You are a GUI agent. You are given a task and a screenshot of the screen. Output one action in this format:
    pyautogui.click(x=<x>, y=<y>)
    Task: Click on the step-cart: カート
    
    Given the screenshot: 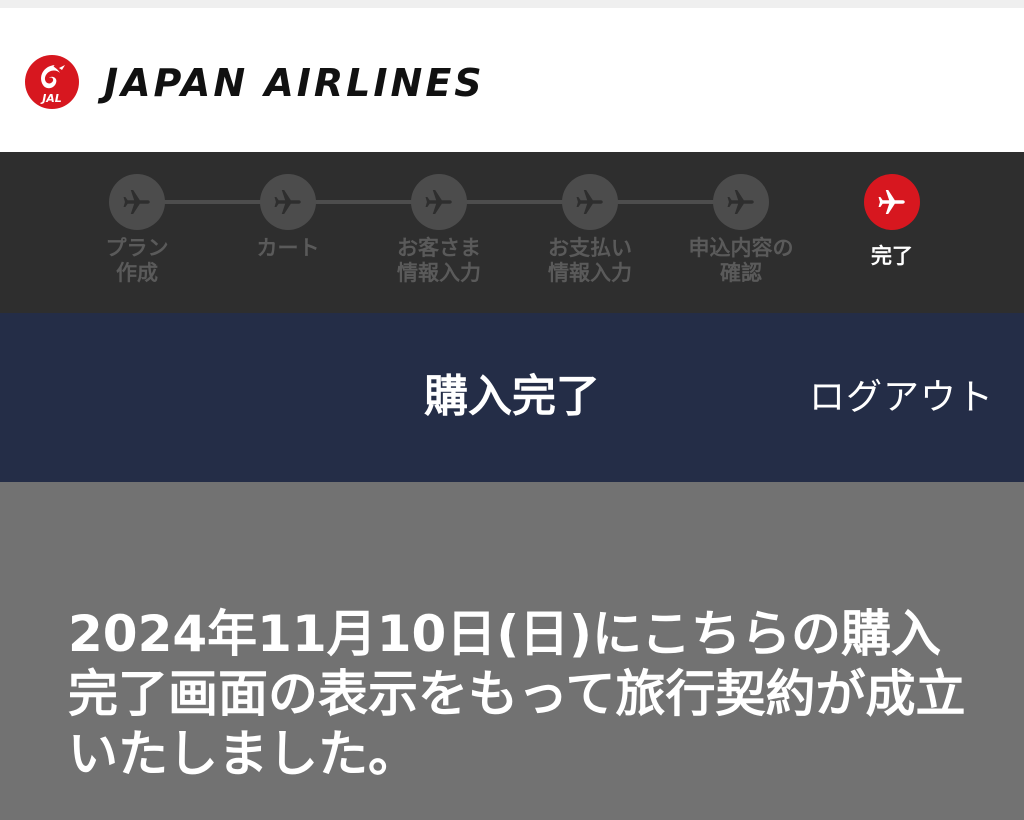 What is the action you would take?
    pyautogui.click(x=288, y=217)
    